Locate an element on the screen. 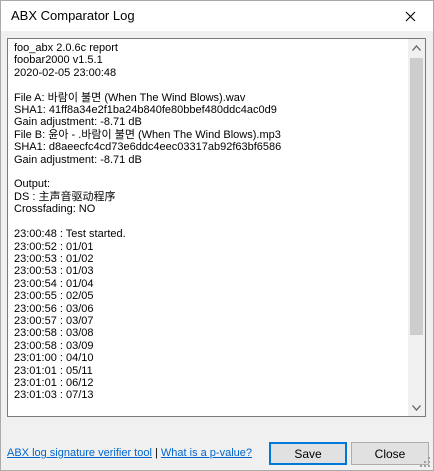 This screenshot has width=434, height=471. scroll-down-button is located at coordinates (416, 407).